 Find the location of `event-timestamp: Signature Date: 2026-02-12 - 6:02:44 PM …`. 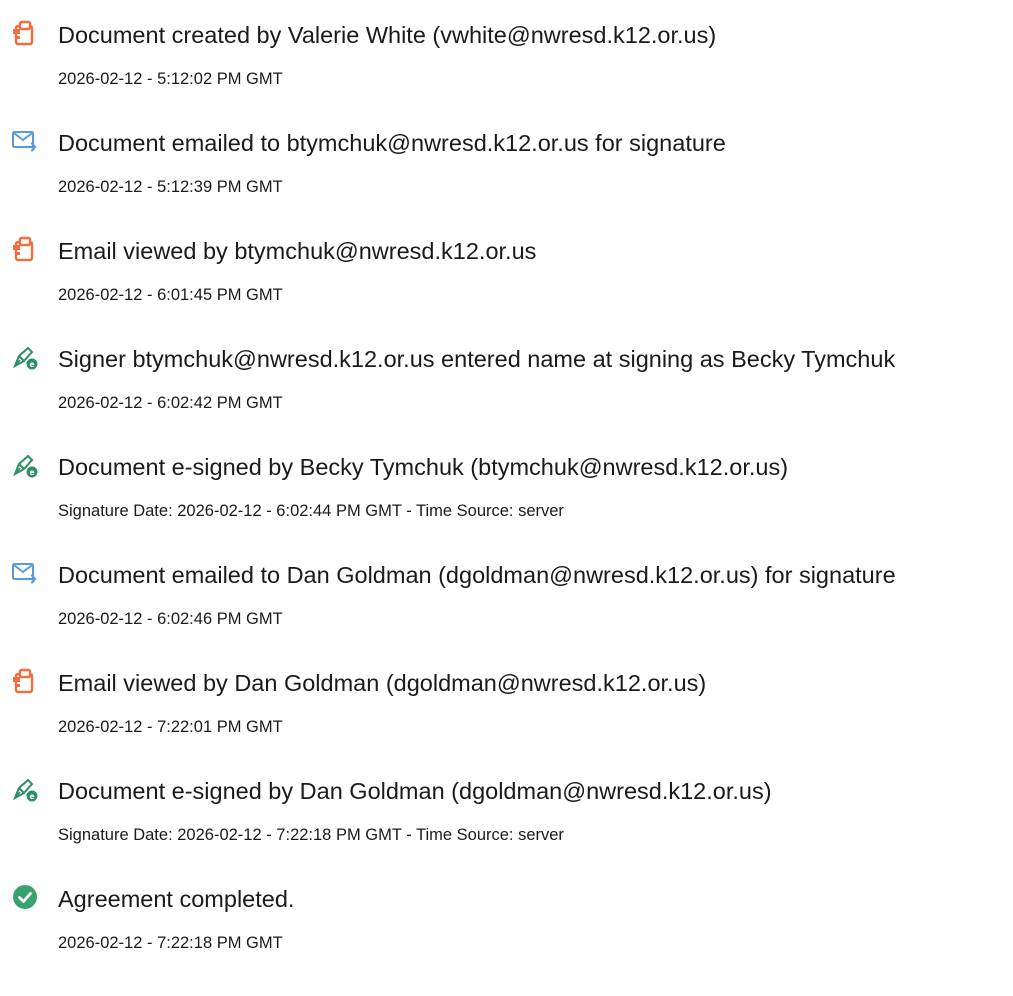

event-timestamp: Signature Date: 2026-02-12 - 6:02:44 PM … is located at coordinates (311, 511).